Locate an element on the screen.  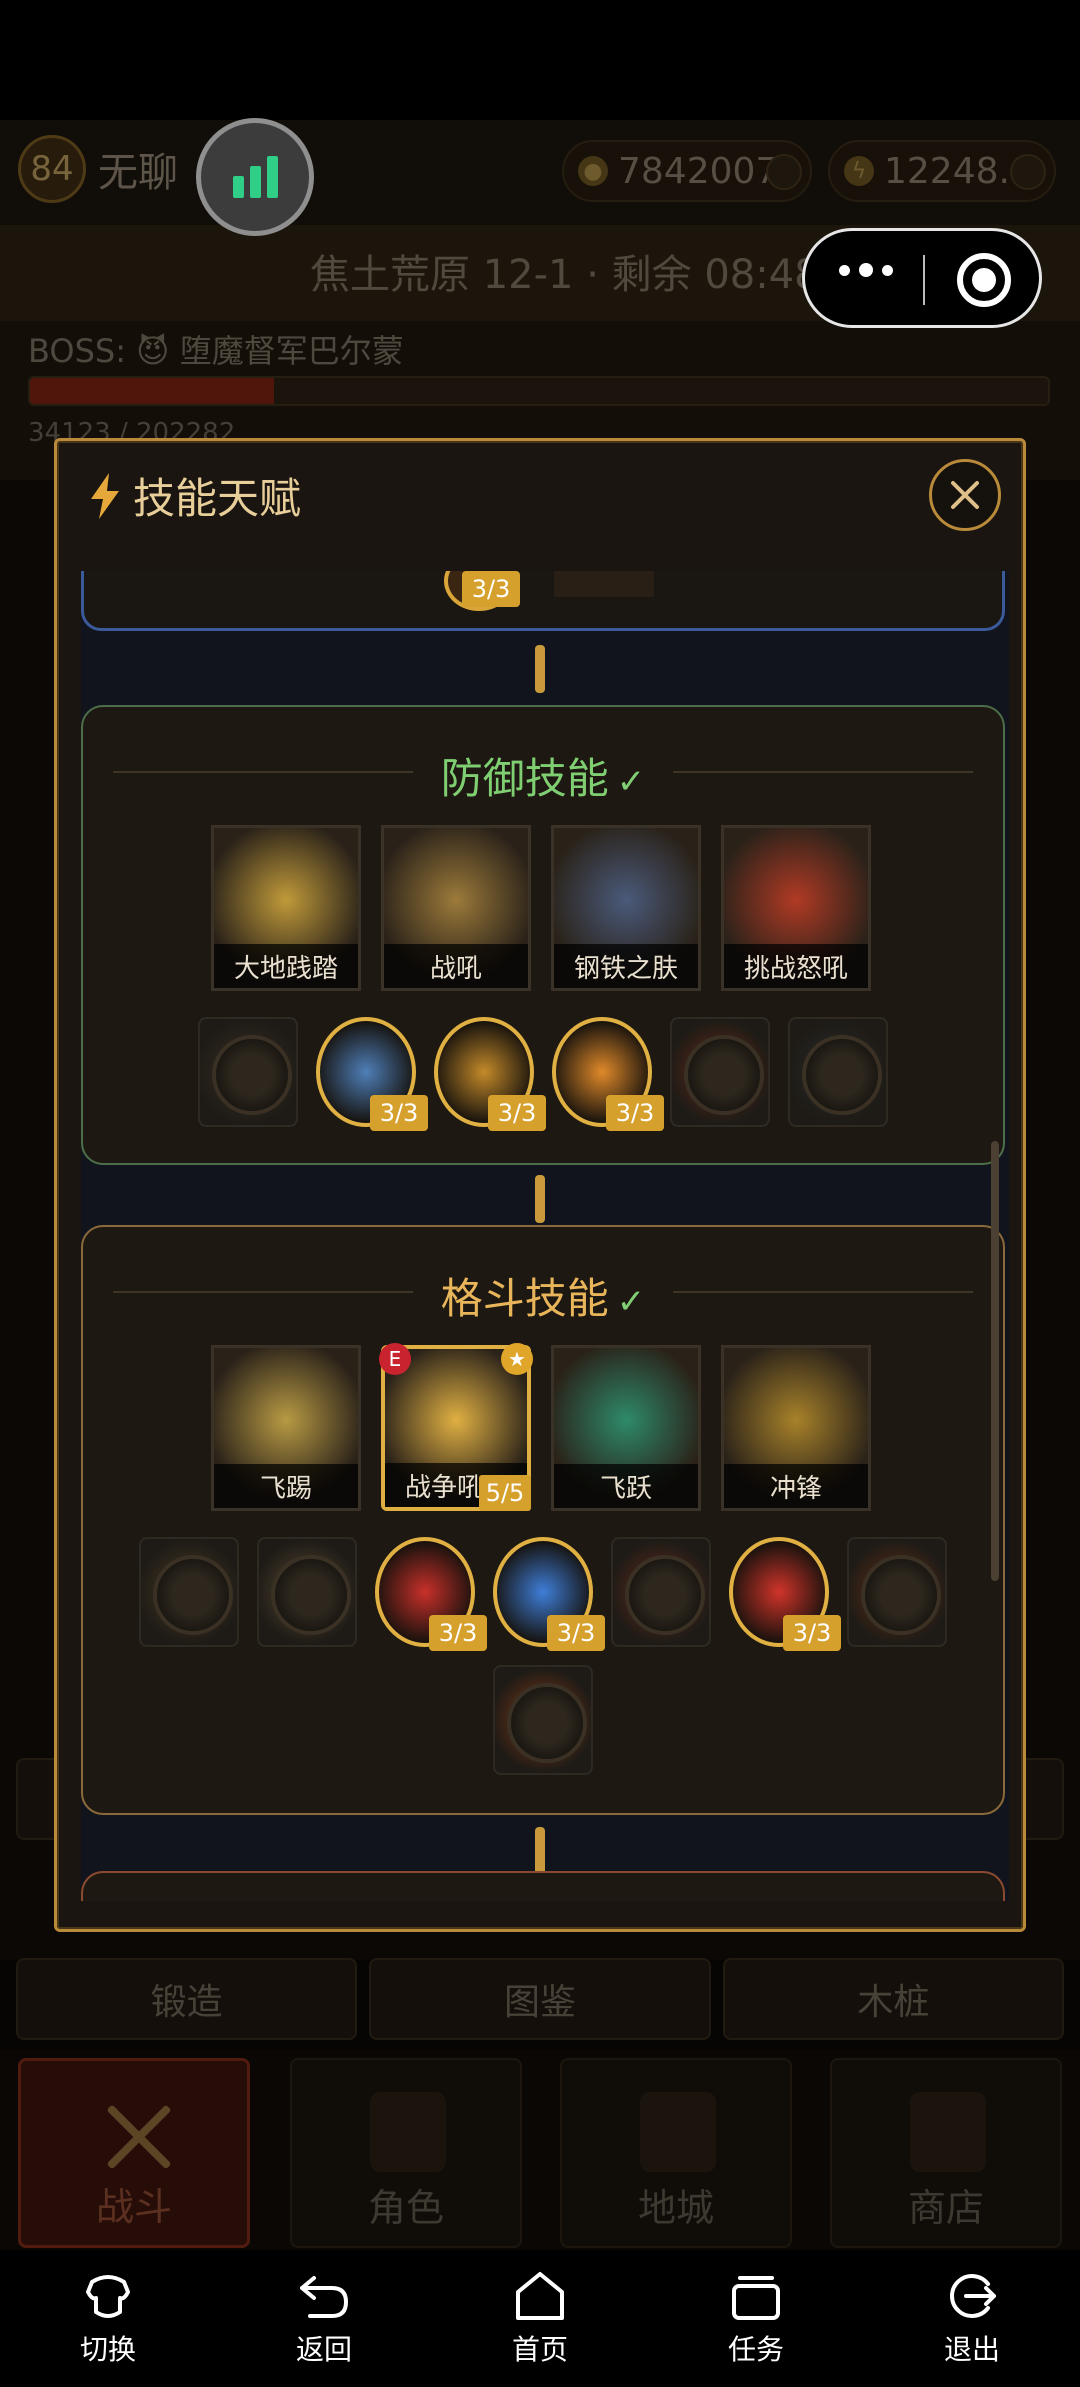
coin-icon: ● is located at coordinates (593, 171).